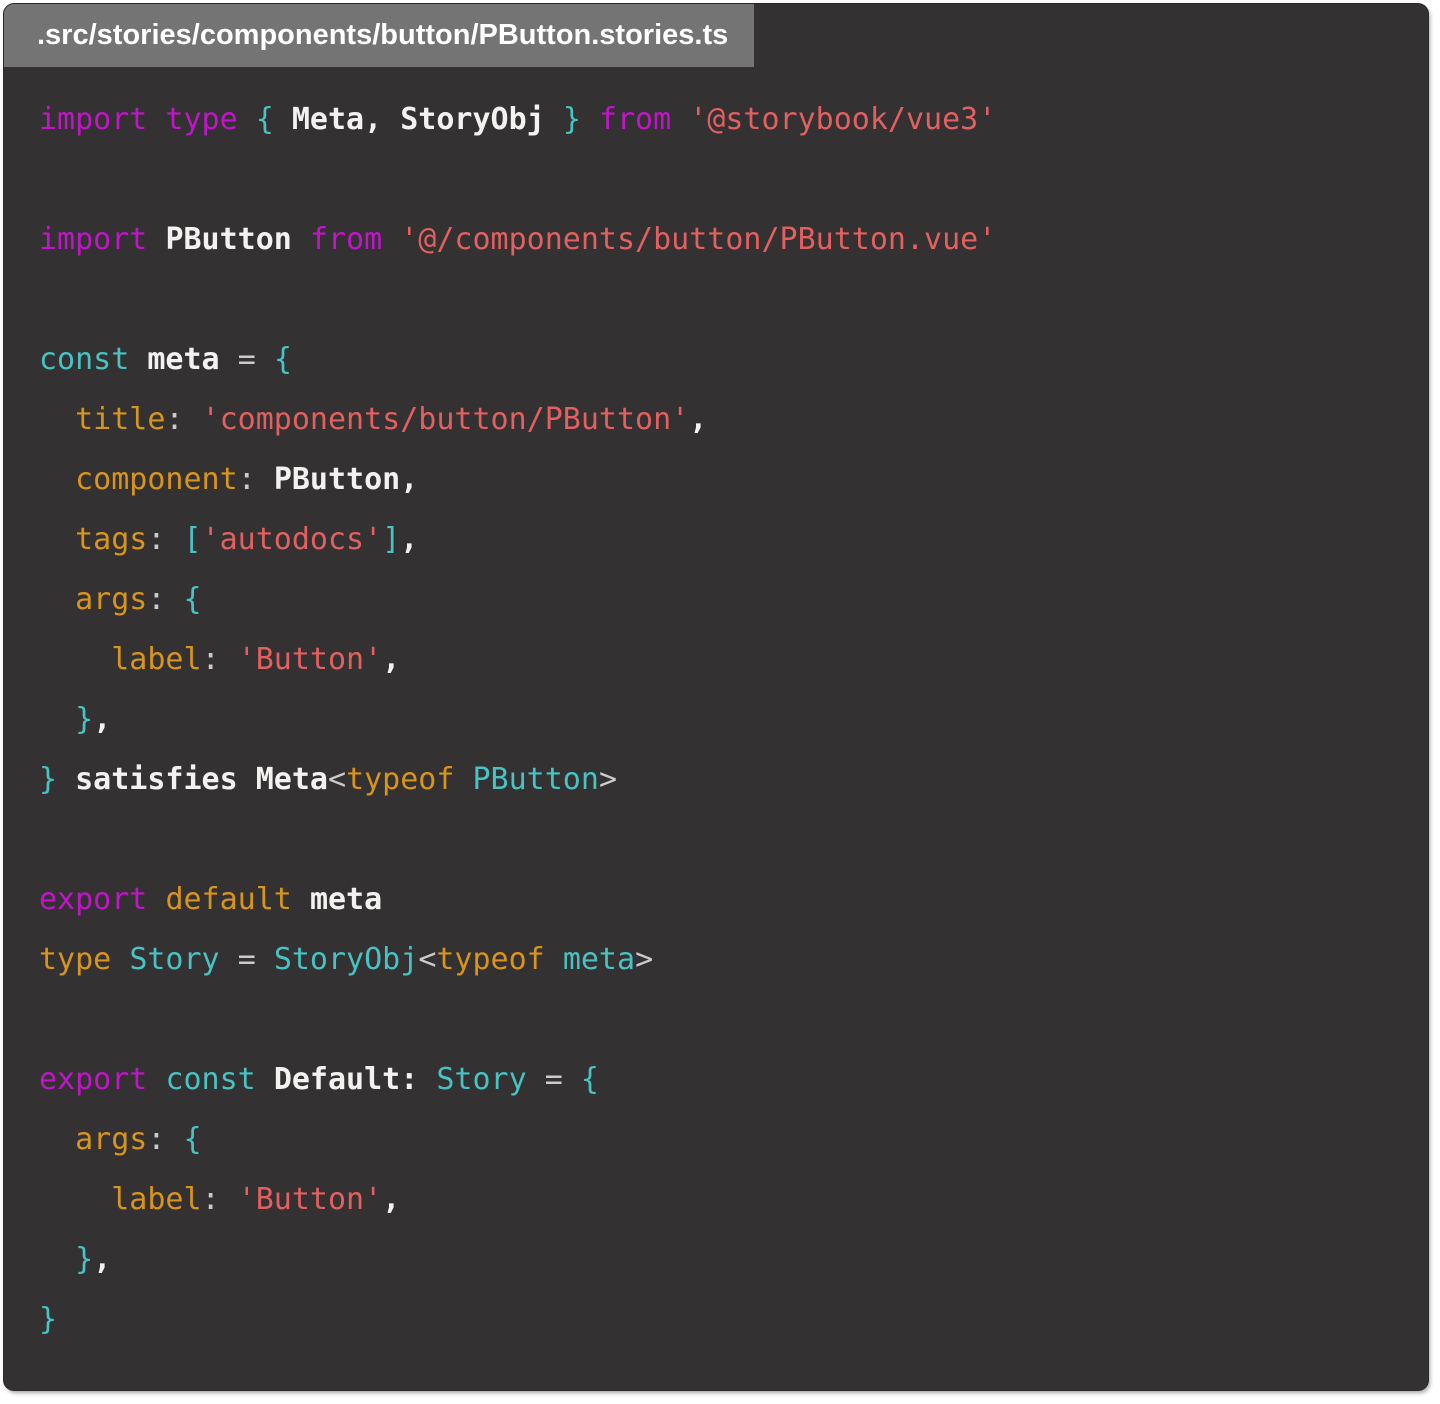 This screenshot has width=1440, height=1404. Describe the element at coordinates (723, 1320) in the screenshot. I see `code-line: }` at that location.